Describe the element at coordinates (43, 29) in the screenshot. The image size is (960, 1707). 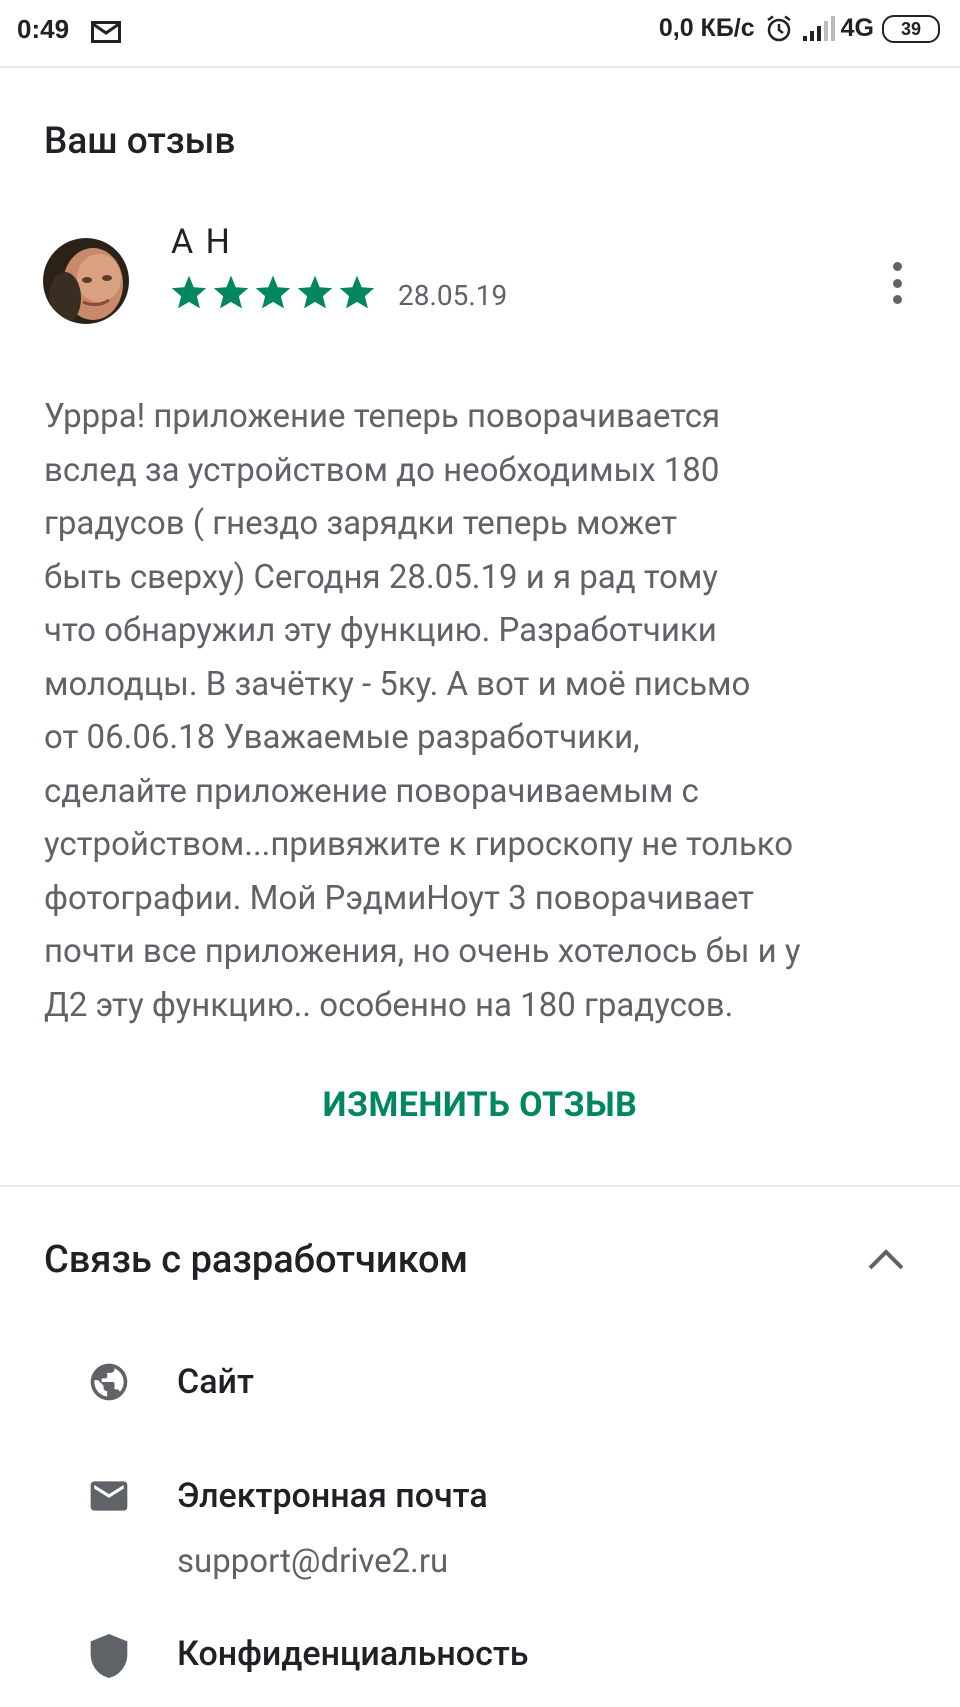
I see `status-time: 0:49` at that location.